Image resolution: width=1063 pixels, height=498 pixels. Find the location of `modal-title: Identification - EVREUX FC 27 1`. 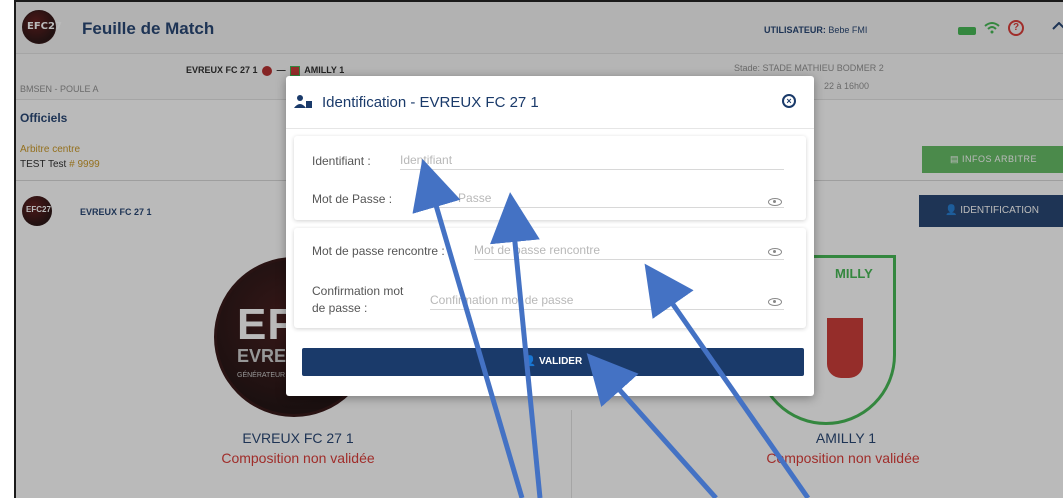

modal-title: Identification - EVREUX FC 27 1 is located at coordinates (430, 102).